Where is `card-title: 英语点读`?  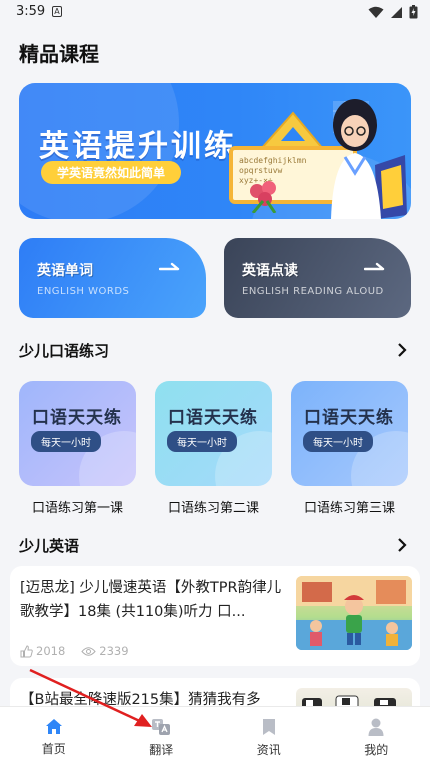 card-title: 英语点读 is located at coordinates (270, 271).